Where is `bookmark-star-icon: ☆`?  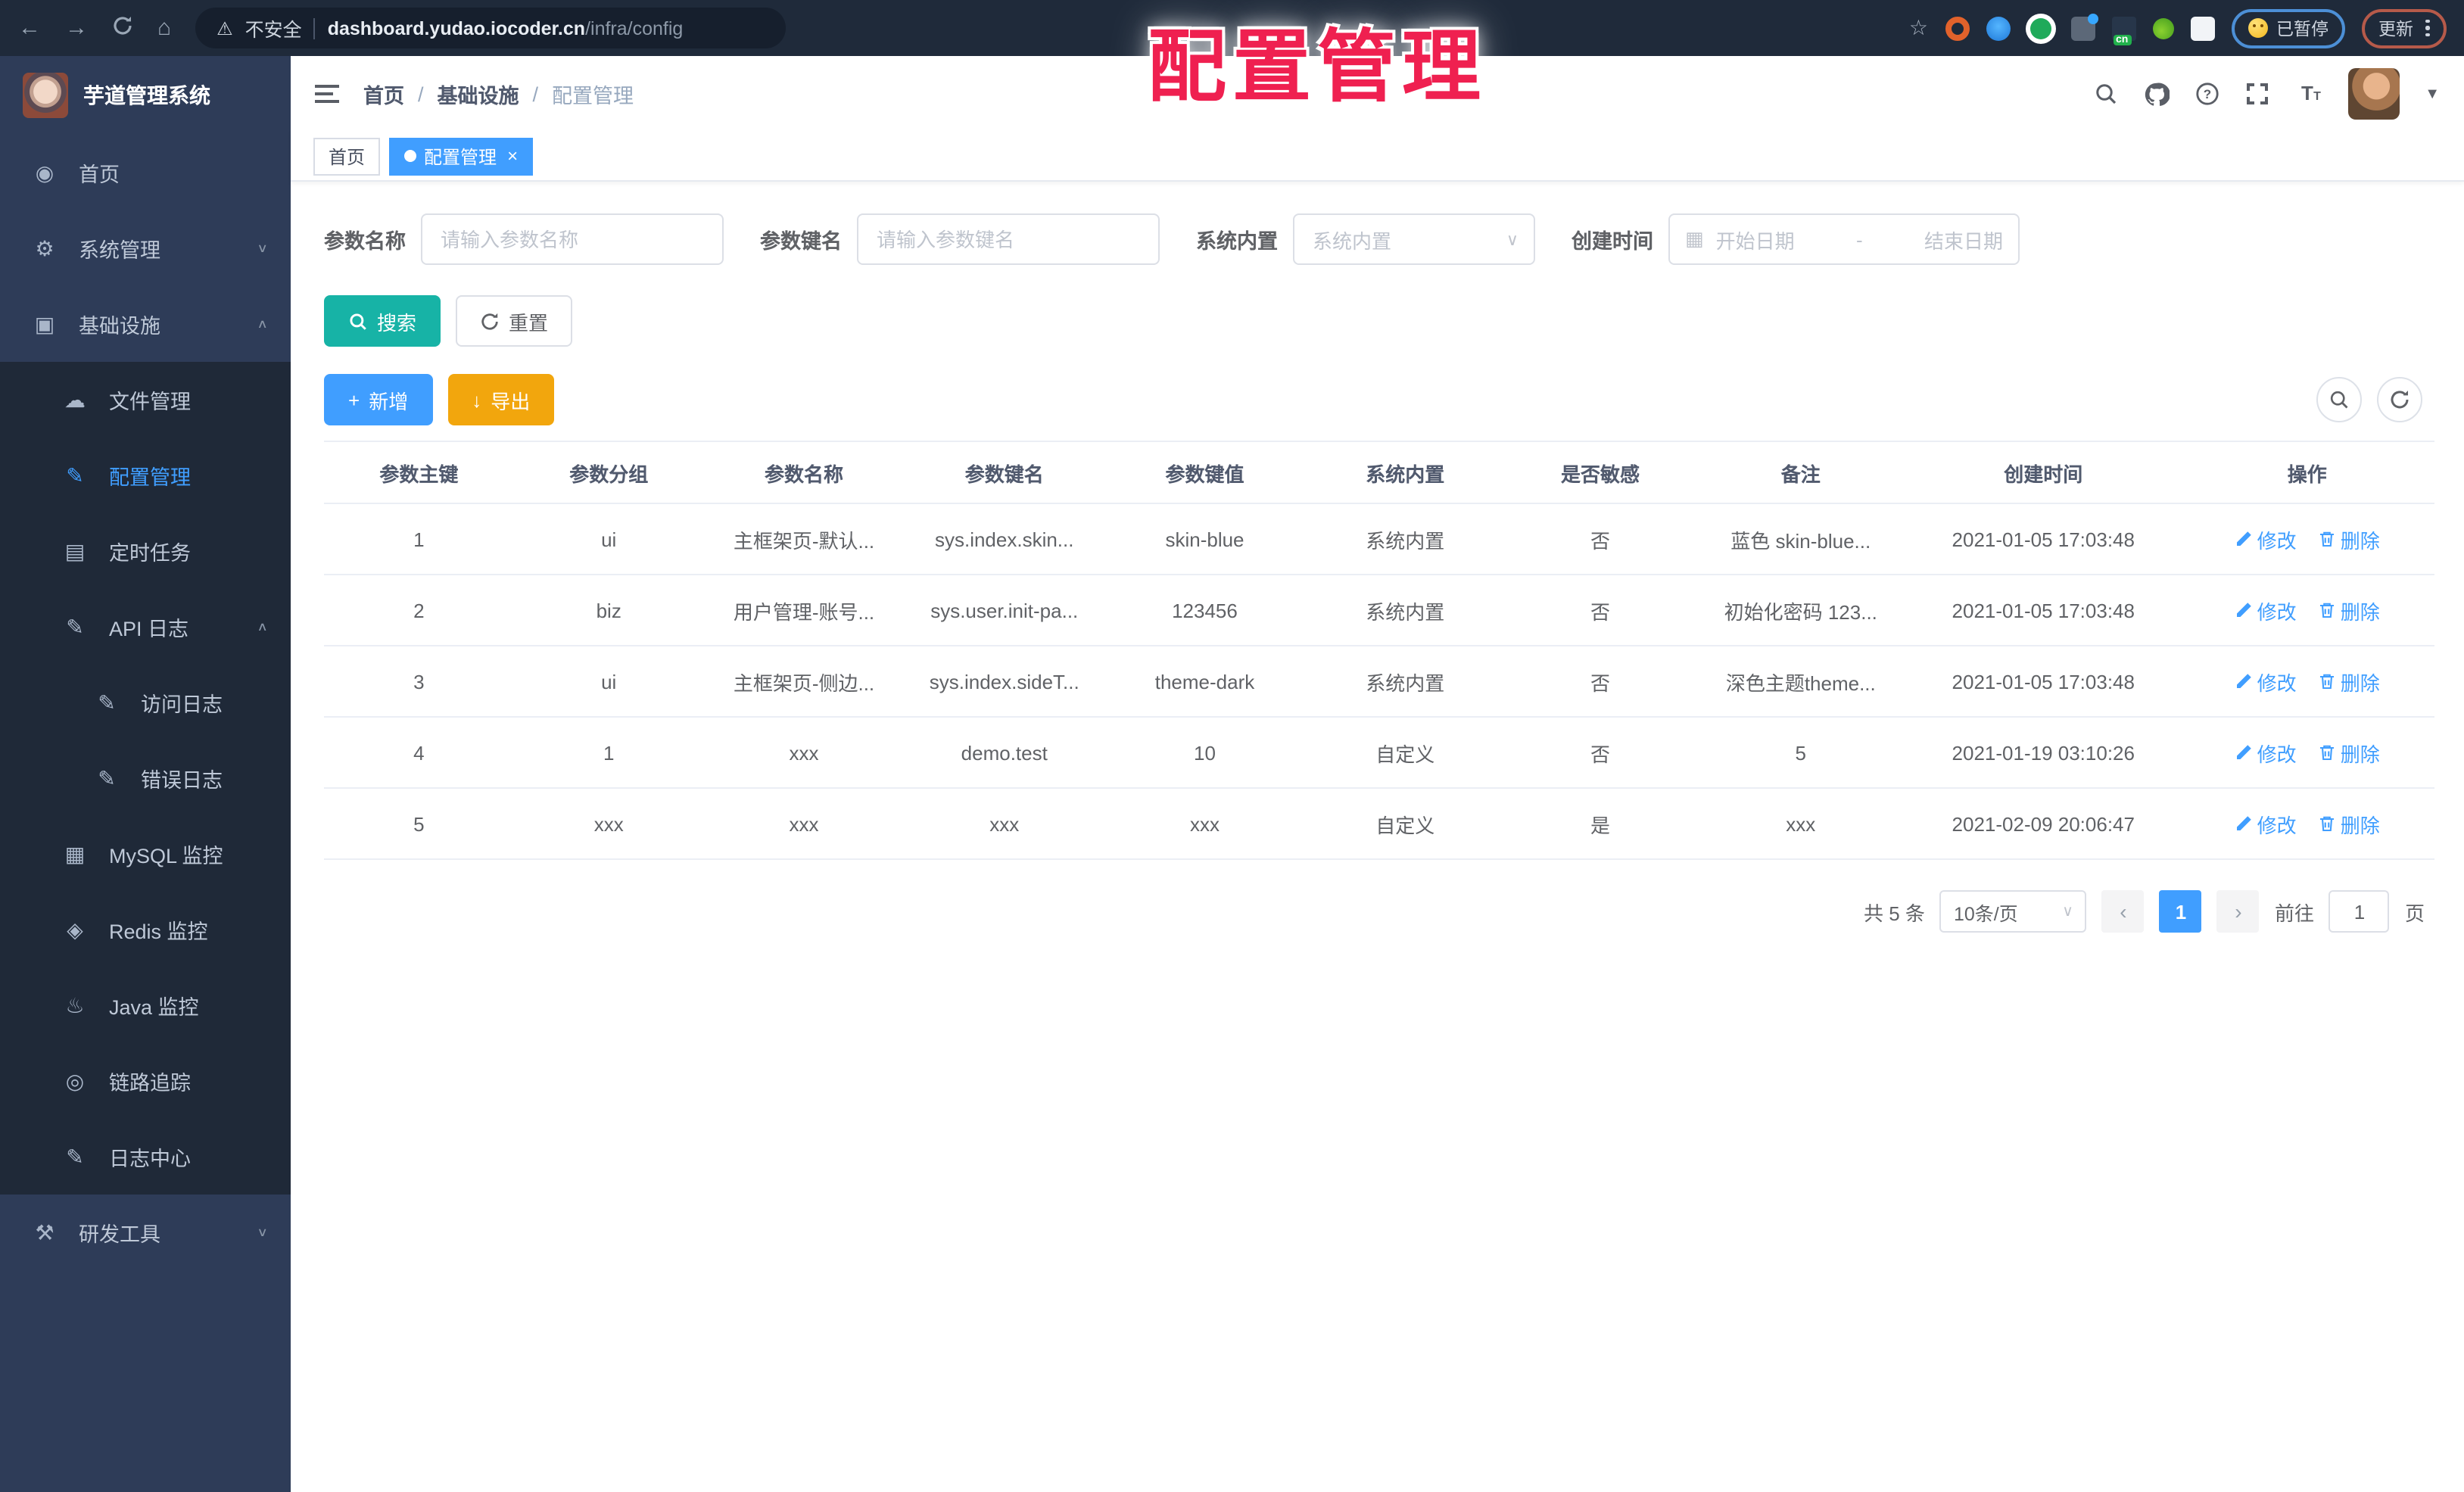 bookmark-star-icon: ☆ is located at coordinates (1918, 28).